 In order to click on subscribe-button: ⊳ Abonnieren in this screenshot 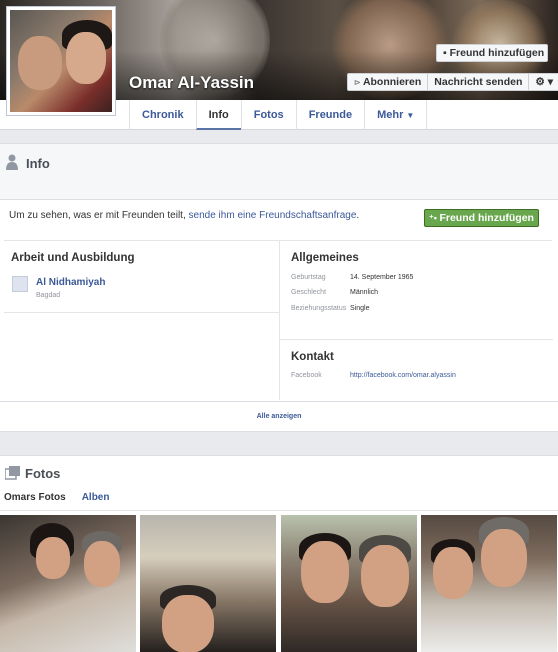, I will do `click(388, 82)`.